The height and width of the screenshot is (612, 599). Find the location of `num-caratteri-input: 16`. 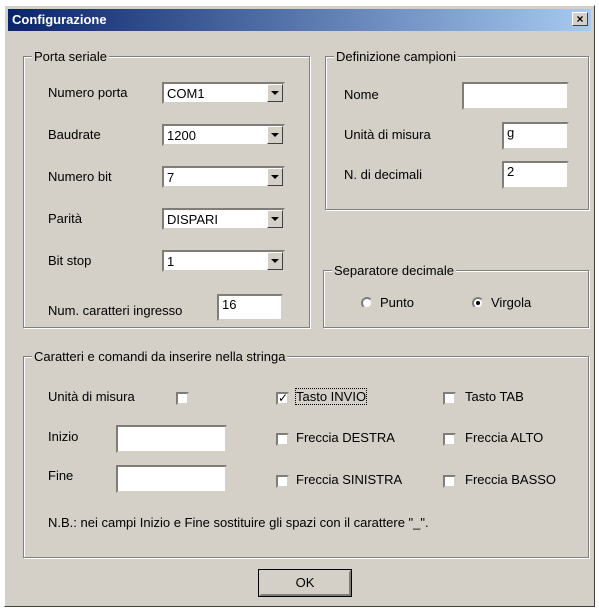

num-caratteri-input: 16 is located at coordinates (250, 307).